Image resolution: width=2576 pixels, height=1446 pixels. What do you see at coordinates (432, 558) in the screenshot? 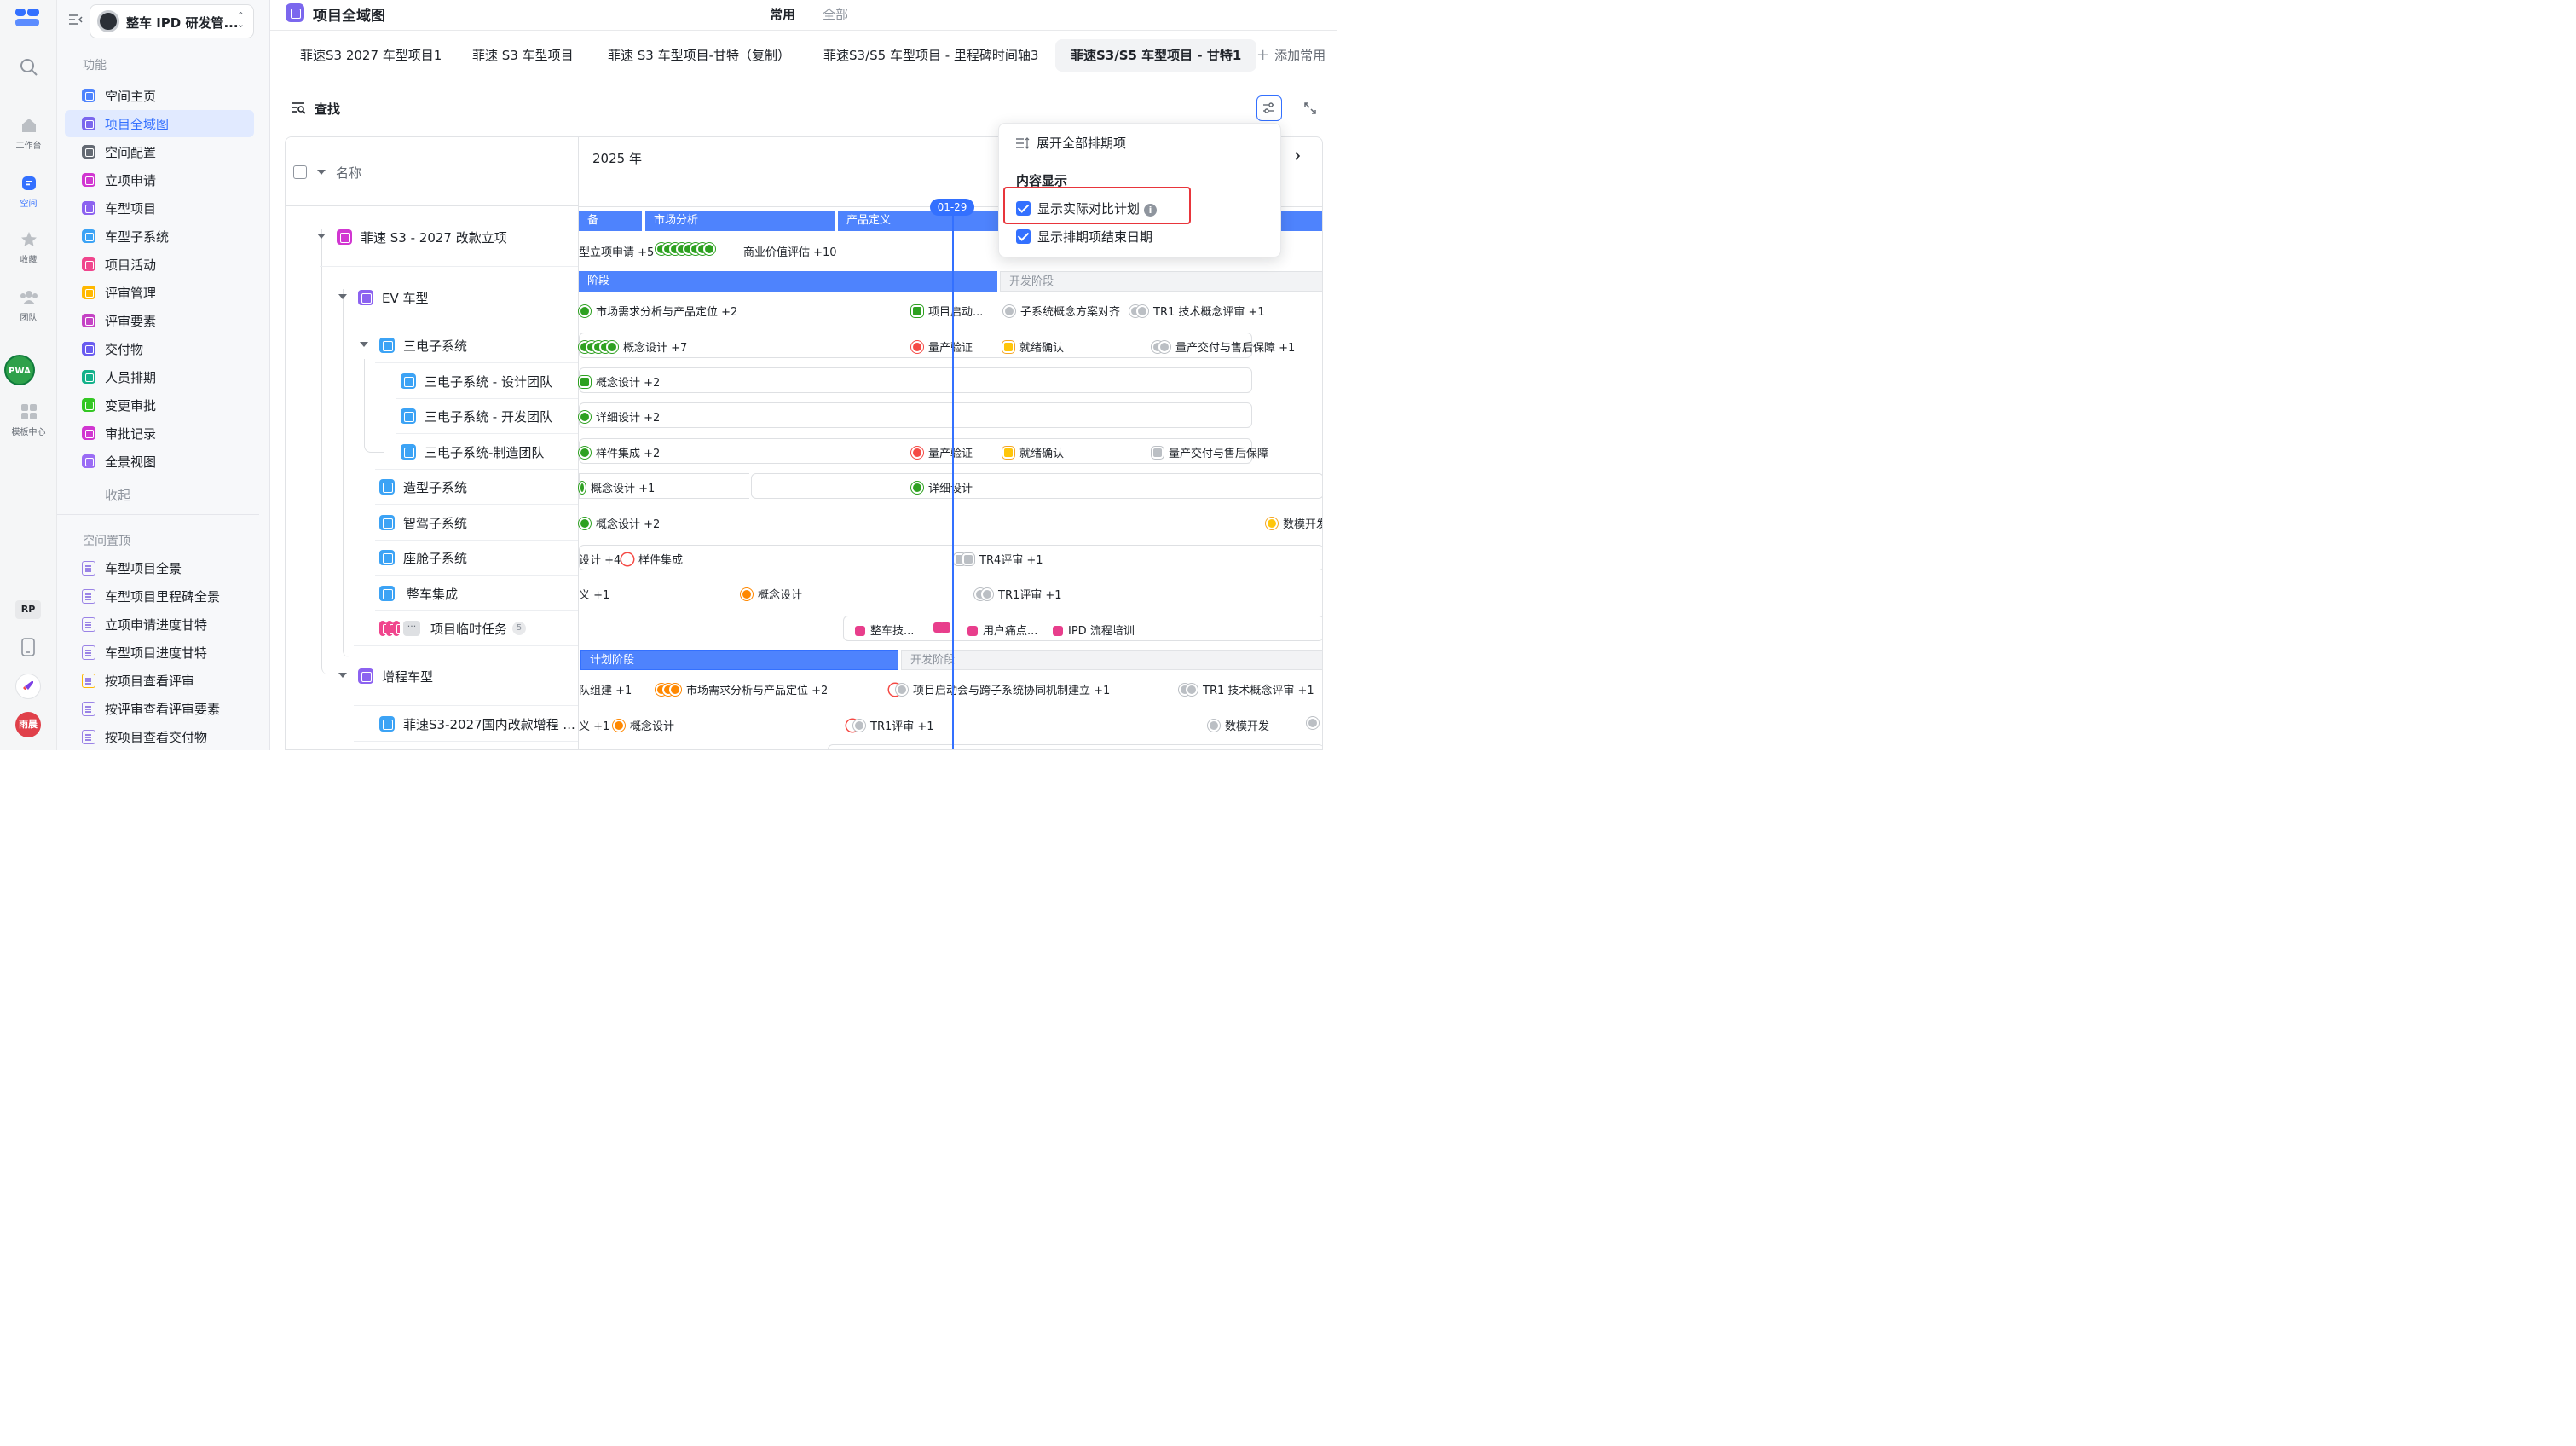
I see `tree-row: 座舱子系统` at bounding box center [432, 558].